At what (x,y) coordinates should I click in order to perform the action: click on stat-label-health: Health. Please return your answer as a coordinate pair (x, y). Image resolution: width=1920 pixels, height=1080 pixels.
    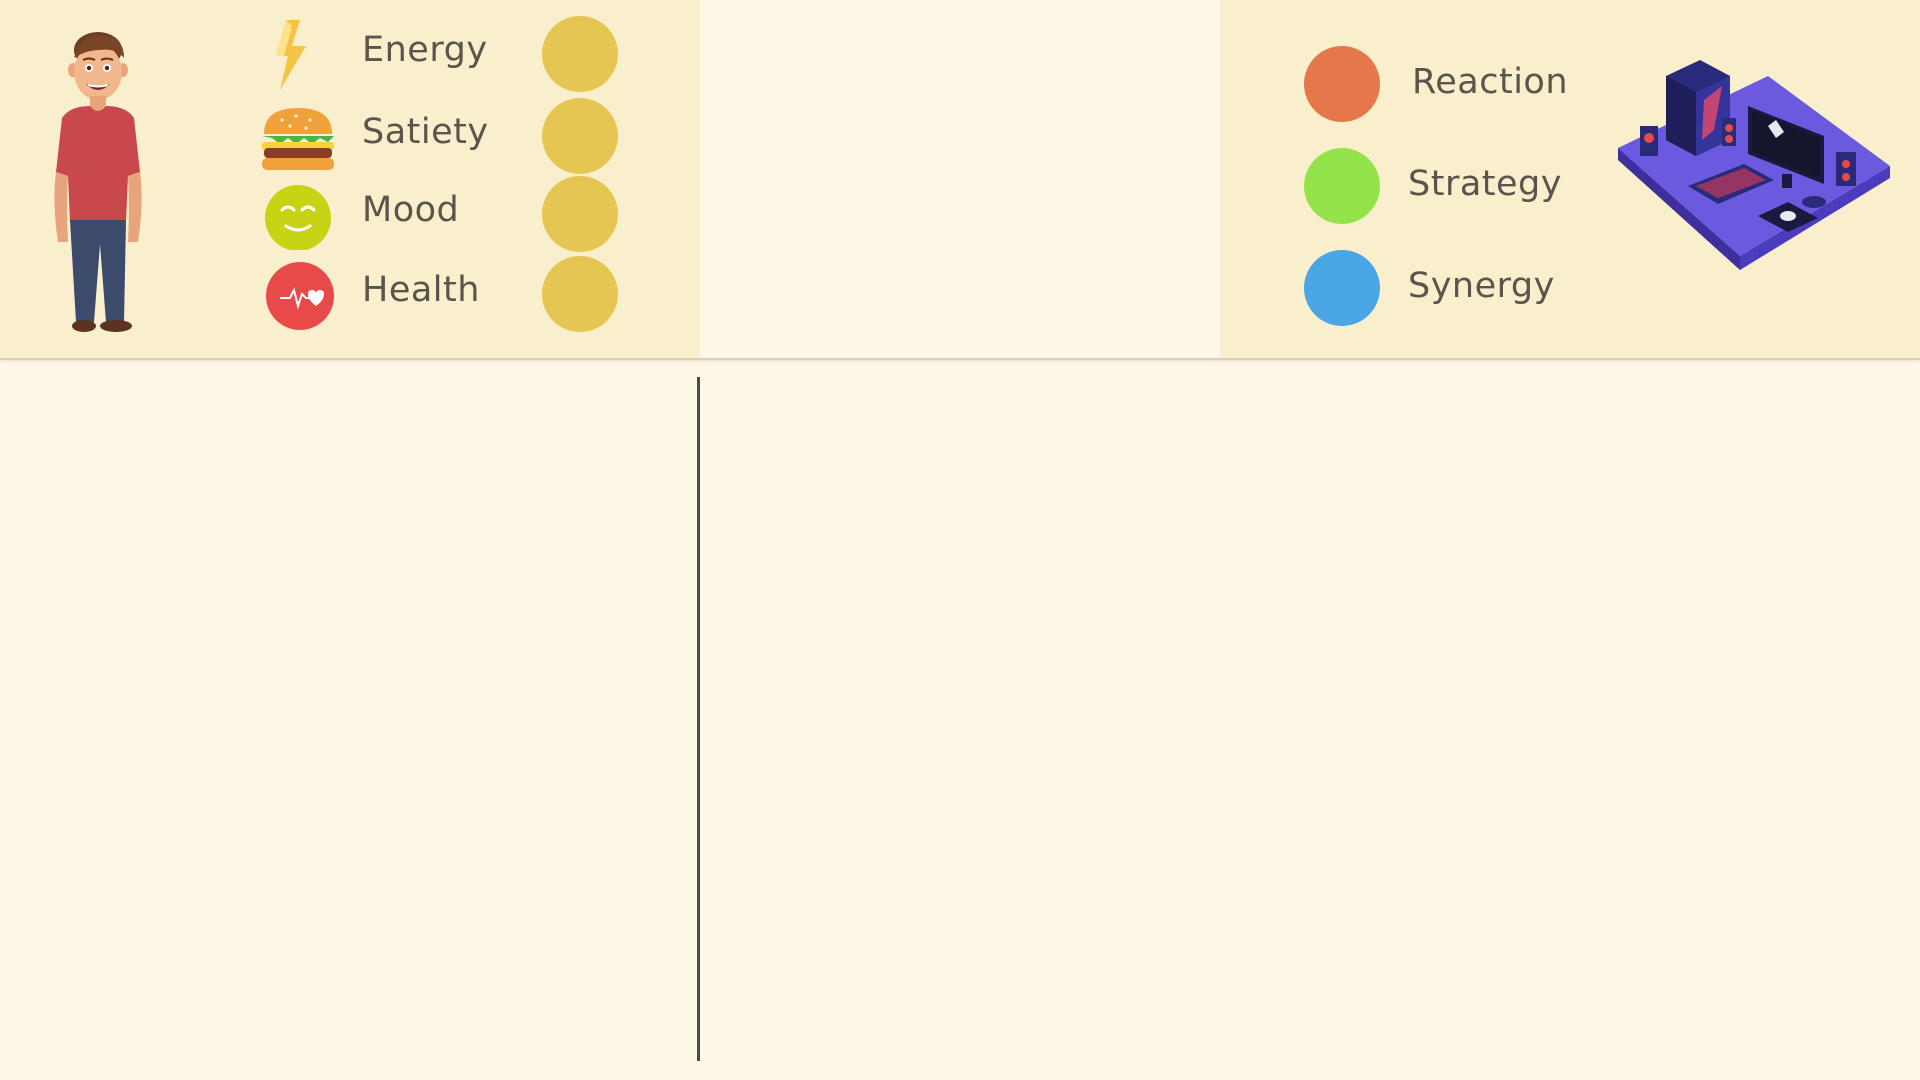
    Looking at the image, I should click on (421, 290).